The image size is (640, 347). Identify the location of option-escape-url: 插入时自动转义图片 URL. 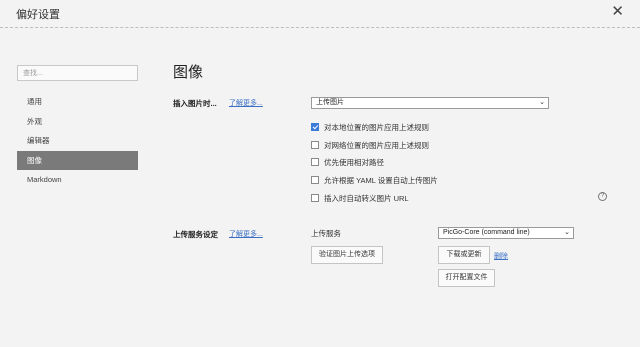
(360, 198).